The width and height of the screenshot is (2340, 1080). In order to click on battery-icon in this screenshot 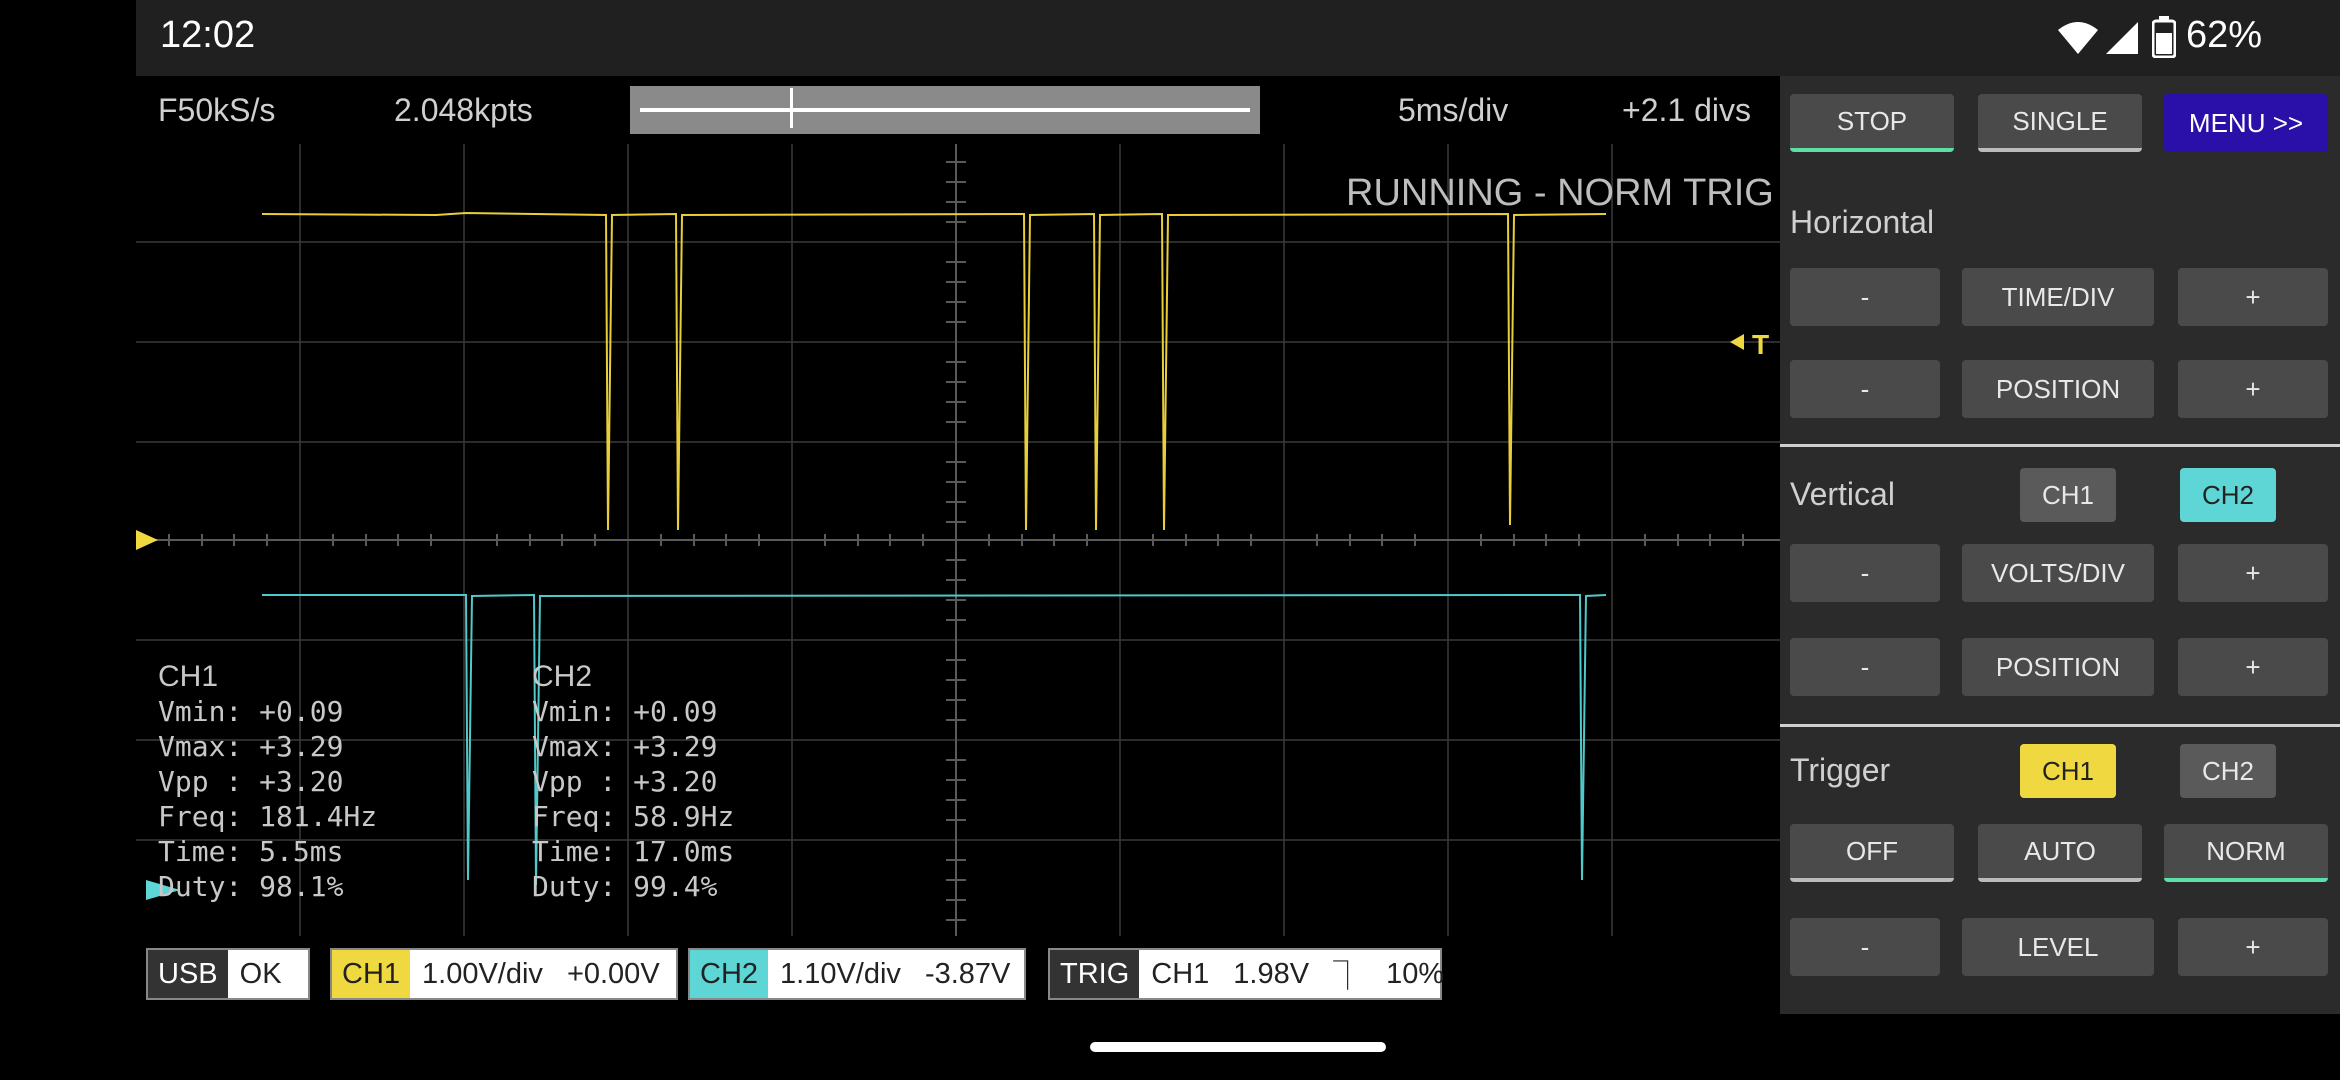, I will do `click(2164, 37)`.